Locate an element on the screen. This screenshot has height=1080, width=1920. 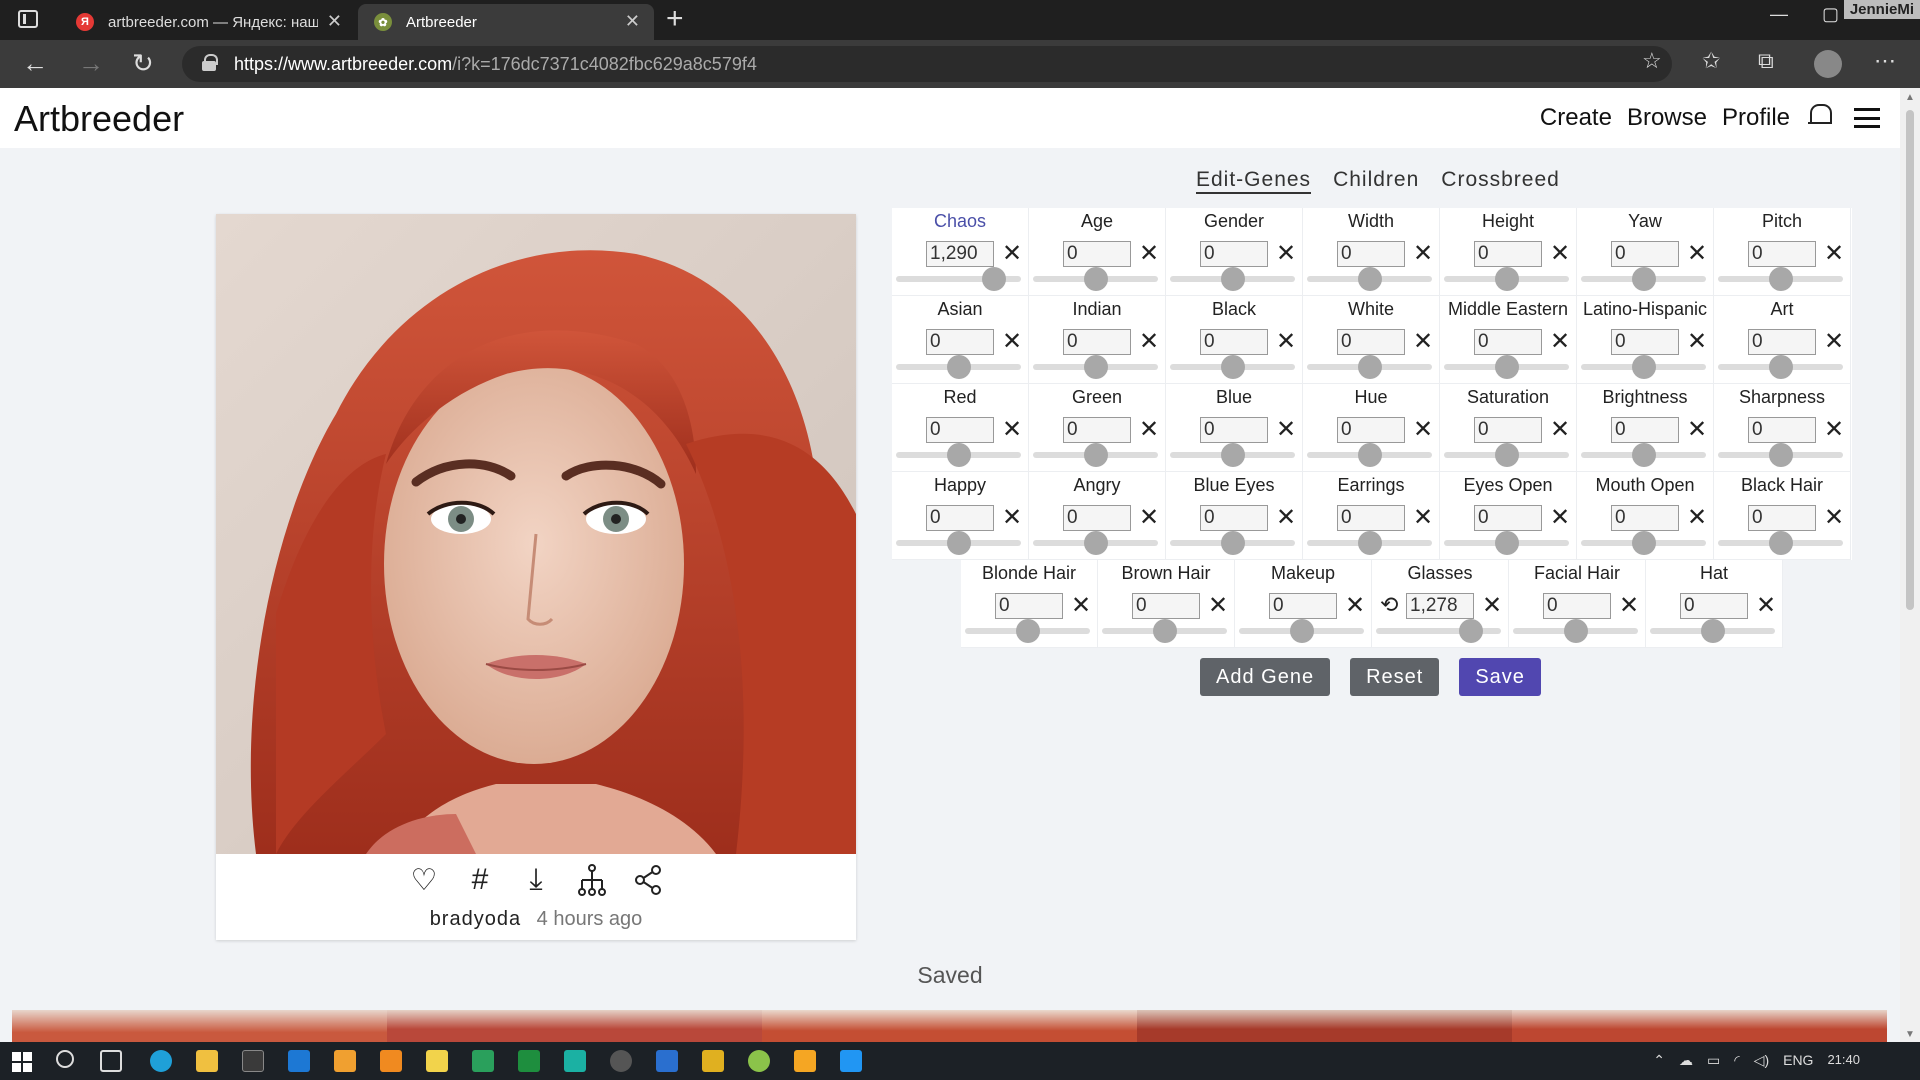
maximize-icon: ▢ is located at coordinates (1830, 14).